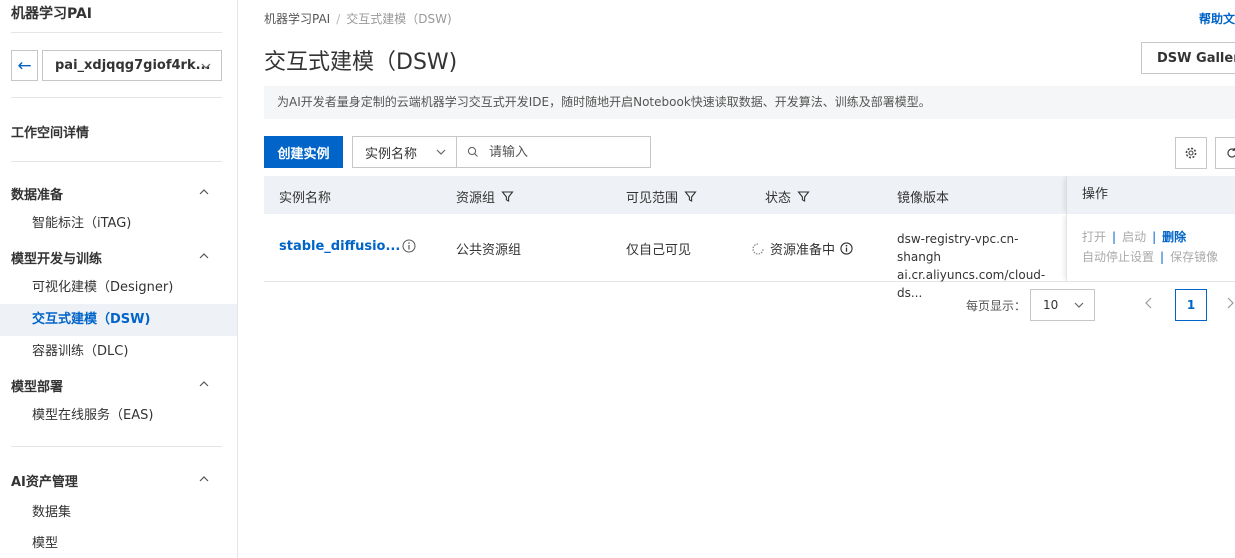 The height and width of the screenshot is (558, 1235). Describe the element at coordinates (118, 513) in the screenshot. I see `sidebar-item-datasets: 数据集` at that location.